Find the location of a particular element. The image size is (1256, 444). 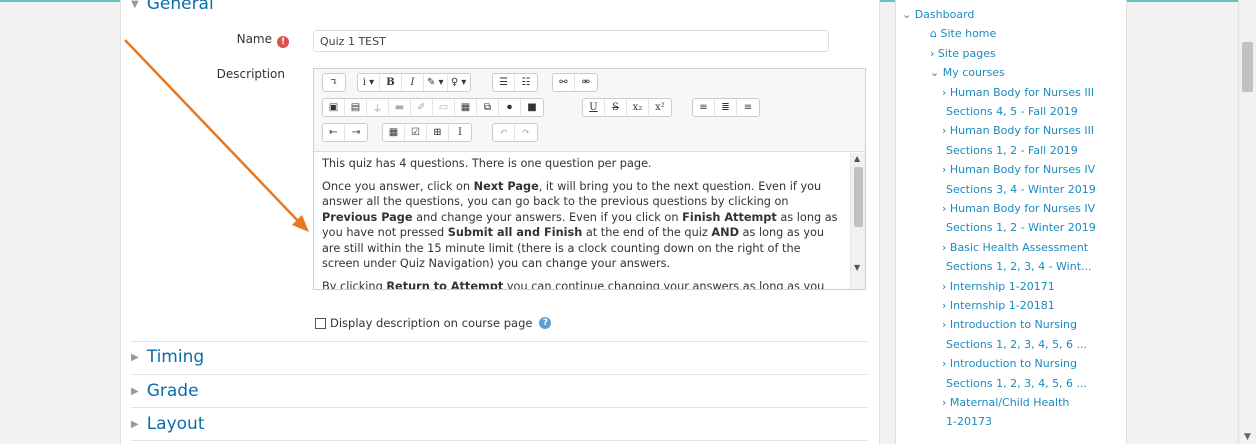

toolbar-button: ☑ is located at coordinates (416, 132).